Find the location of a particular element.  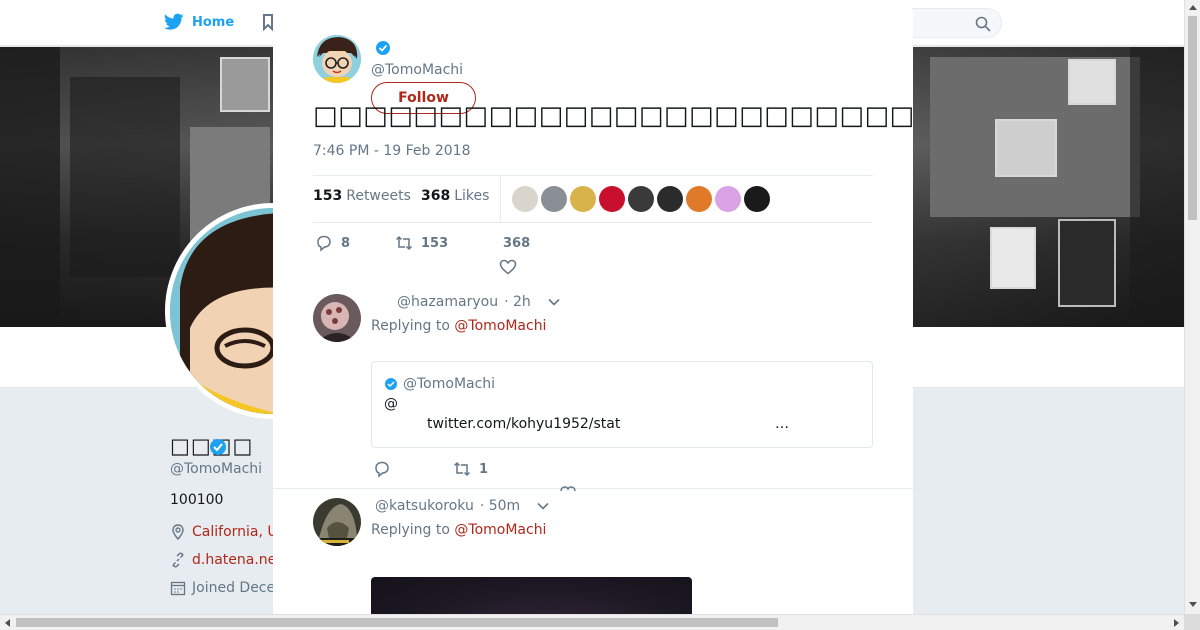

reply-header: @katsukoroku · 50m is located at coordinates (460, 506).